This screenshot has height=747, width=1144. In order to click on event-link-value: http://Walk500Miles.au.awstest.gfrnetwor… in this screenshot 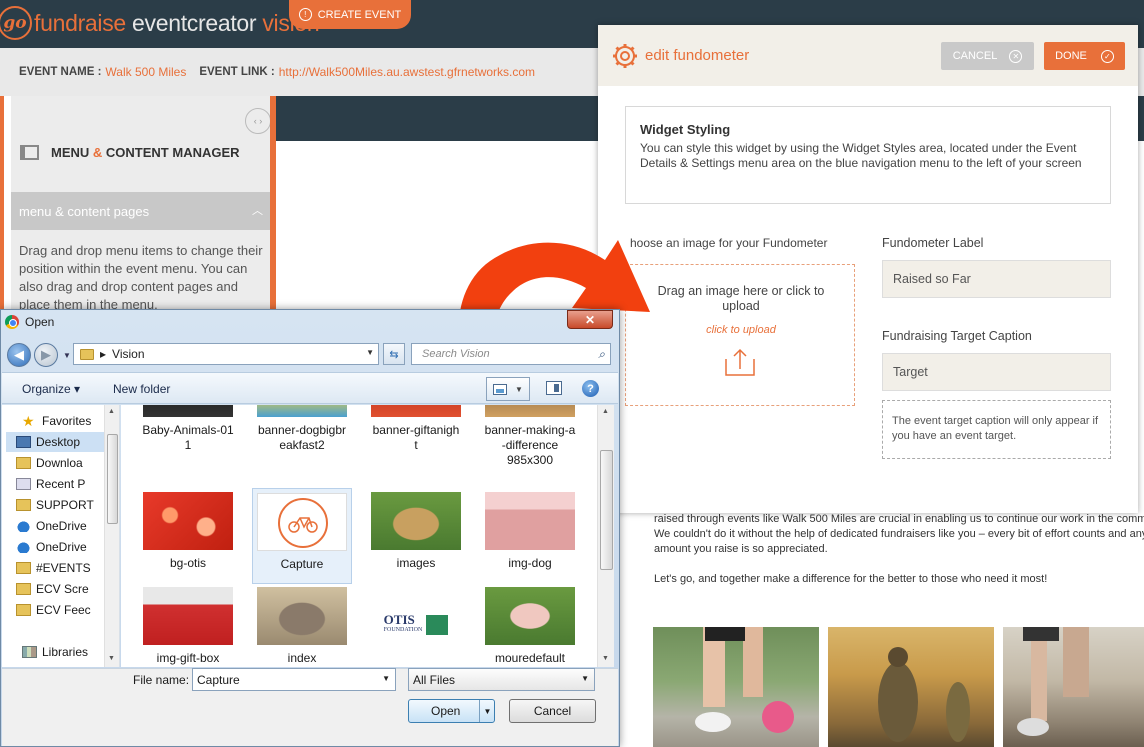, I will do `click(407, 72)`.